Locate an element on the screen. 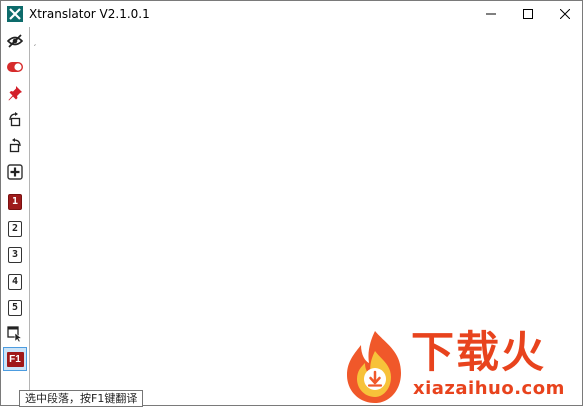 The width and height of the screenshot is (583, 407). title-bar: Xtranslator V2.1.0.1 is located at coordinates (291, 14).